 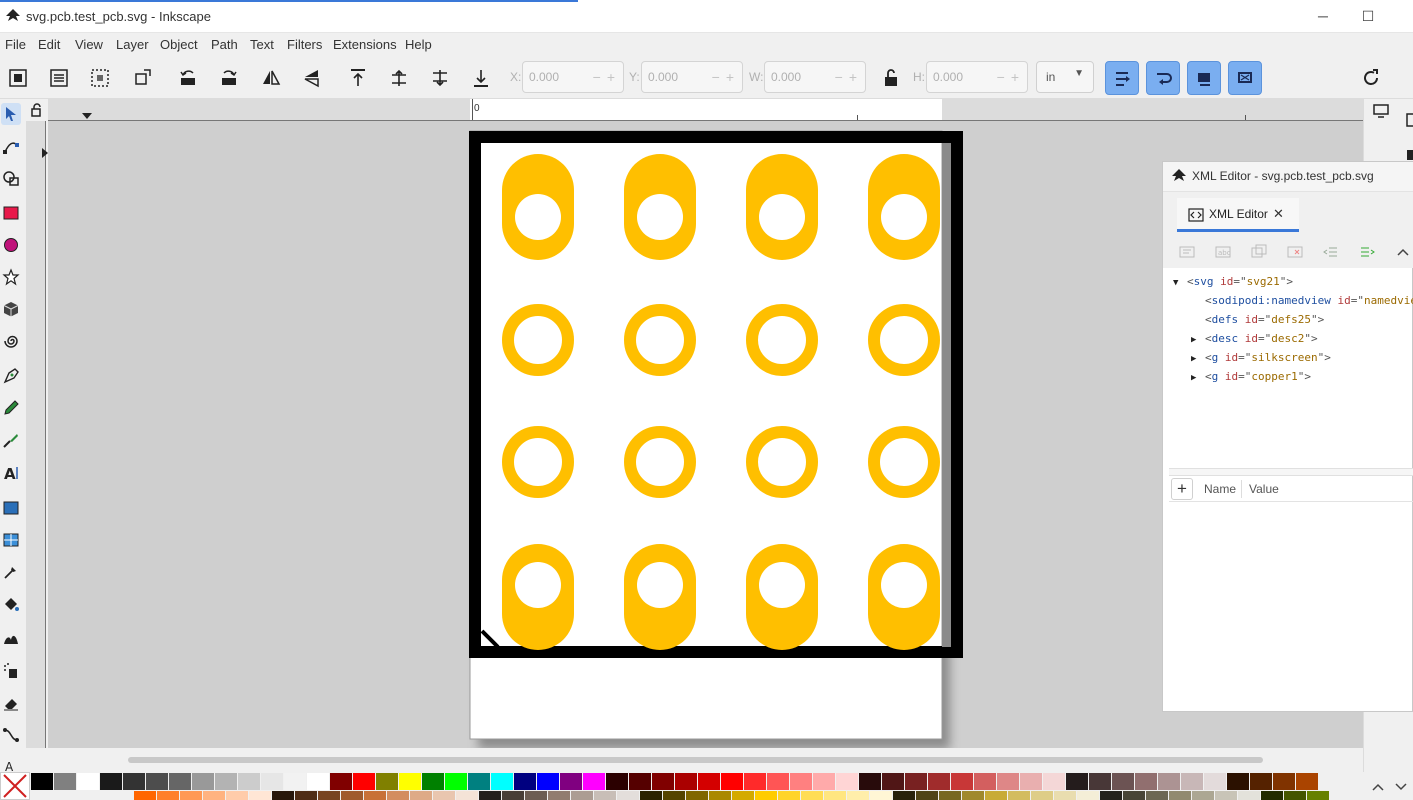 I want to click on lower-icon, so click(x=440, y=78).